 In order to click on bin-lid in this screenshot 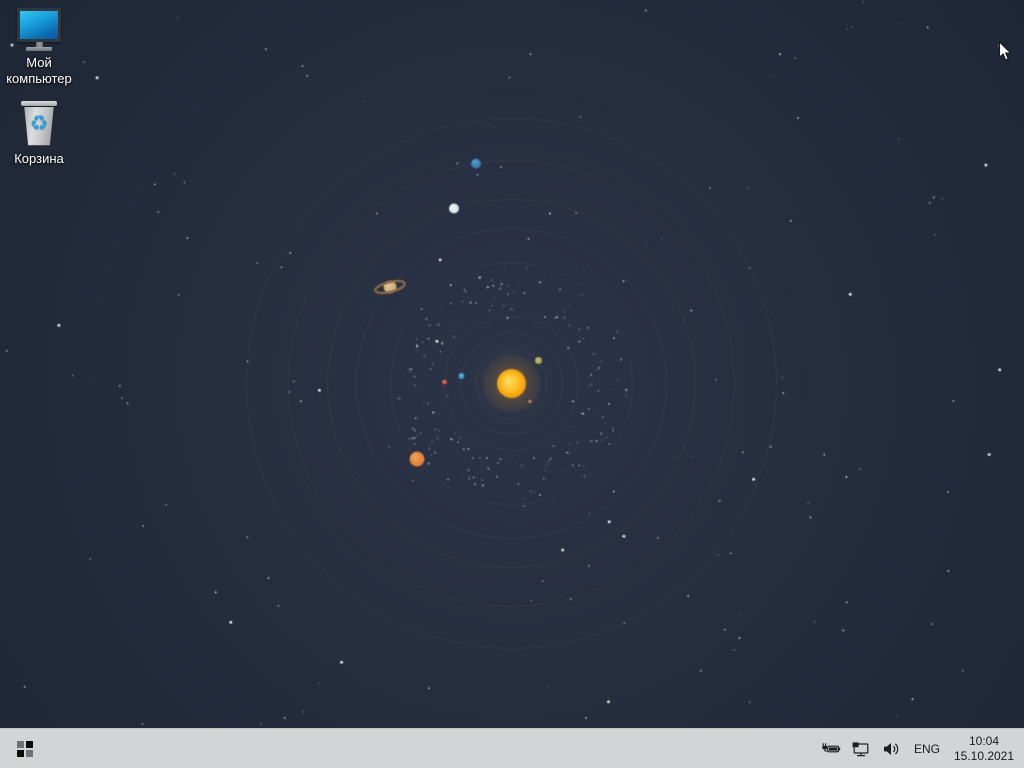, I will do `click(39, 103)`.